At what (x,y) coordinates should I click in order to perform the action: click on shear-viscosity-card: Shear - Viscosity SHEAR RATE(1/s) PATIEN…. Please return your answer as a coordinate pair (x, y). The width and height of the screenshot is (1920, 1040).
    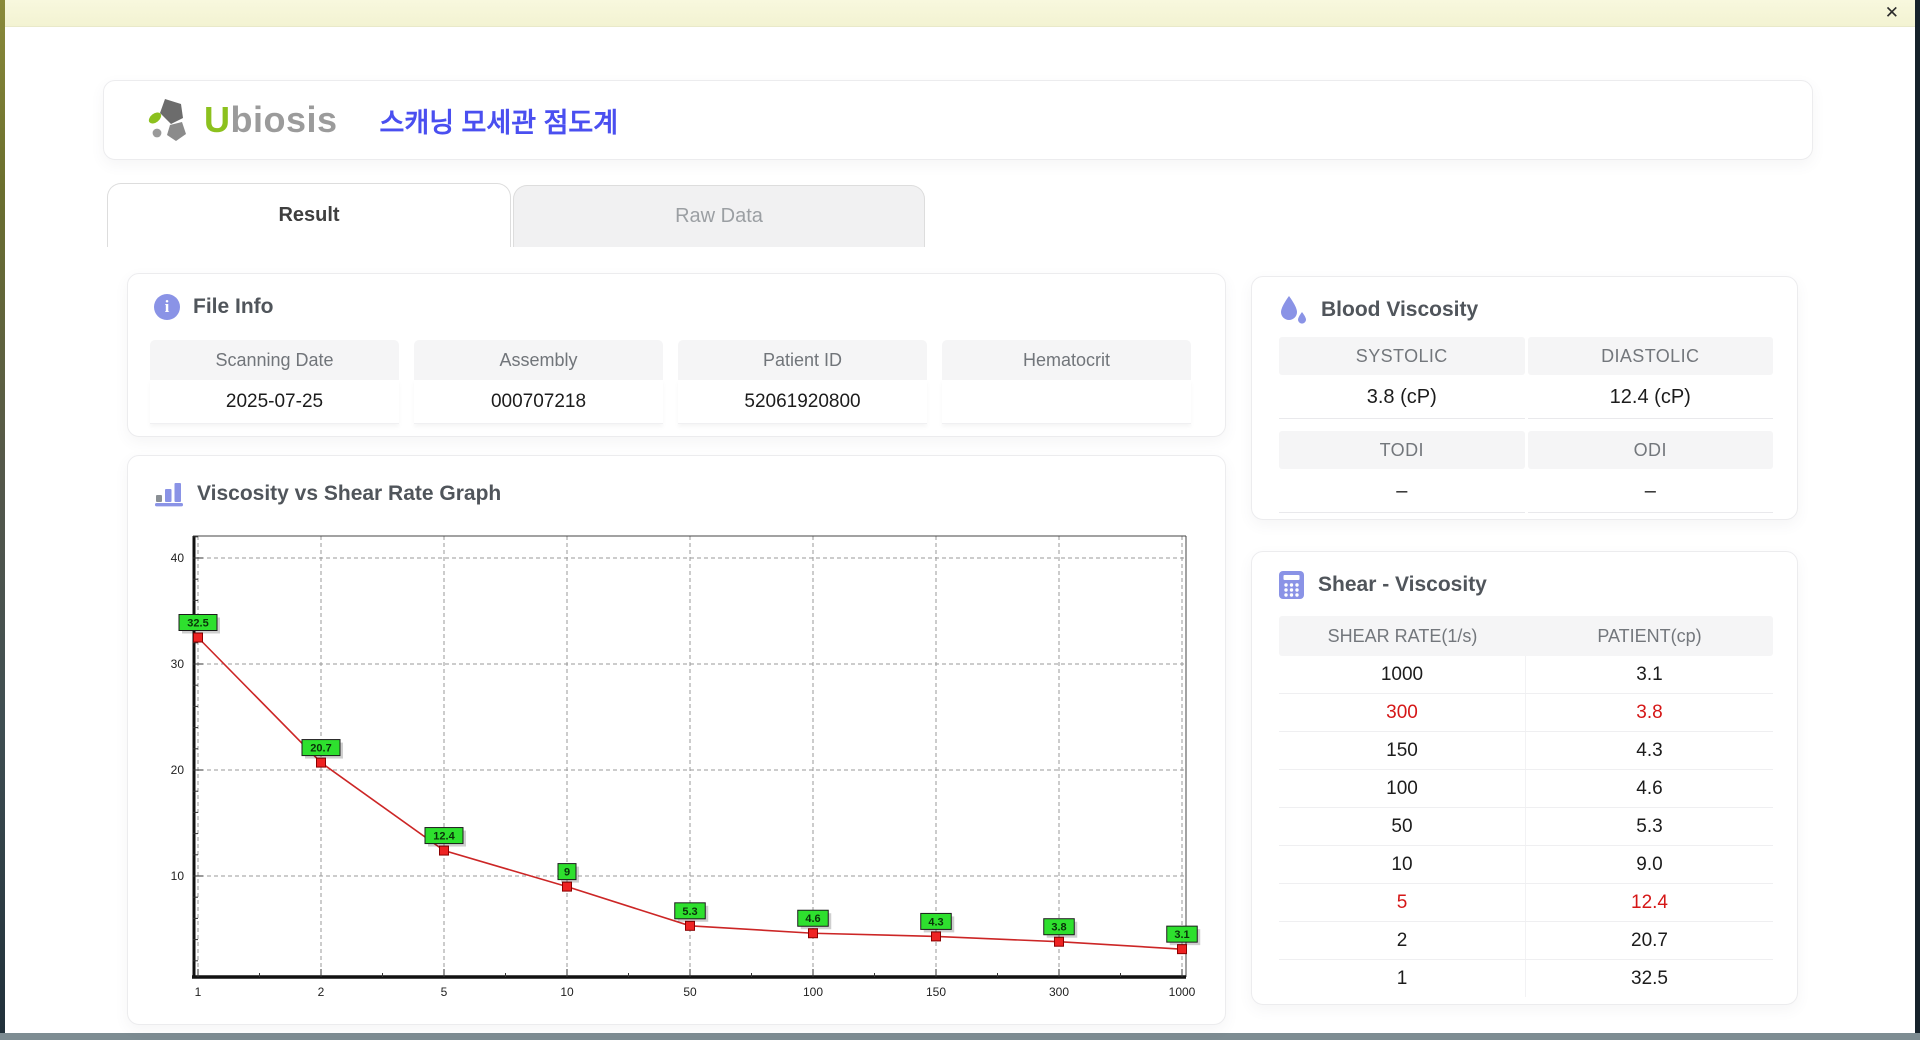
    Looking at the image, I should click on (1524, 778).